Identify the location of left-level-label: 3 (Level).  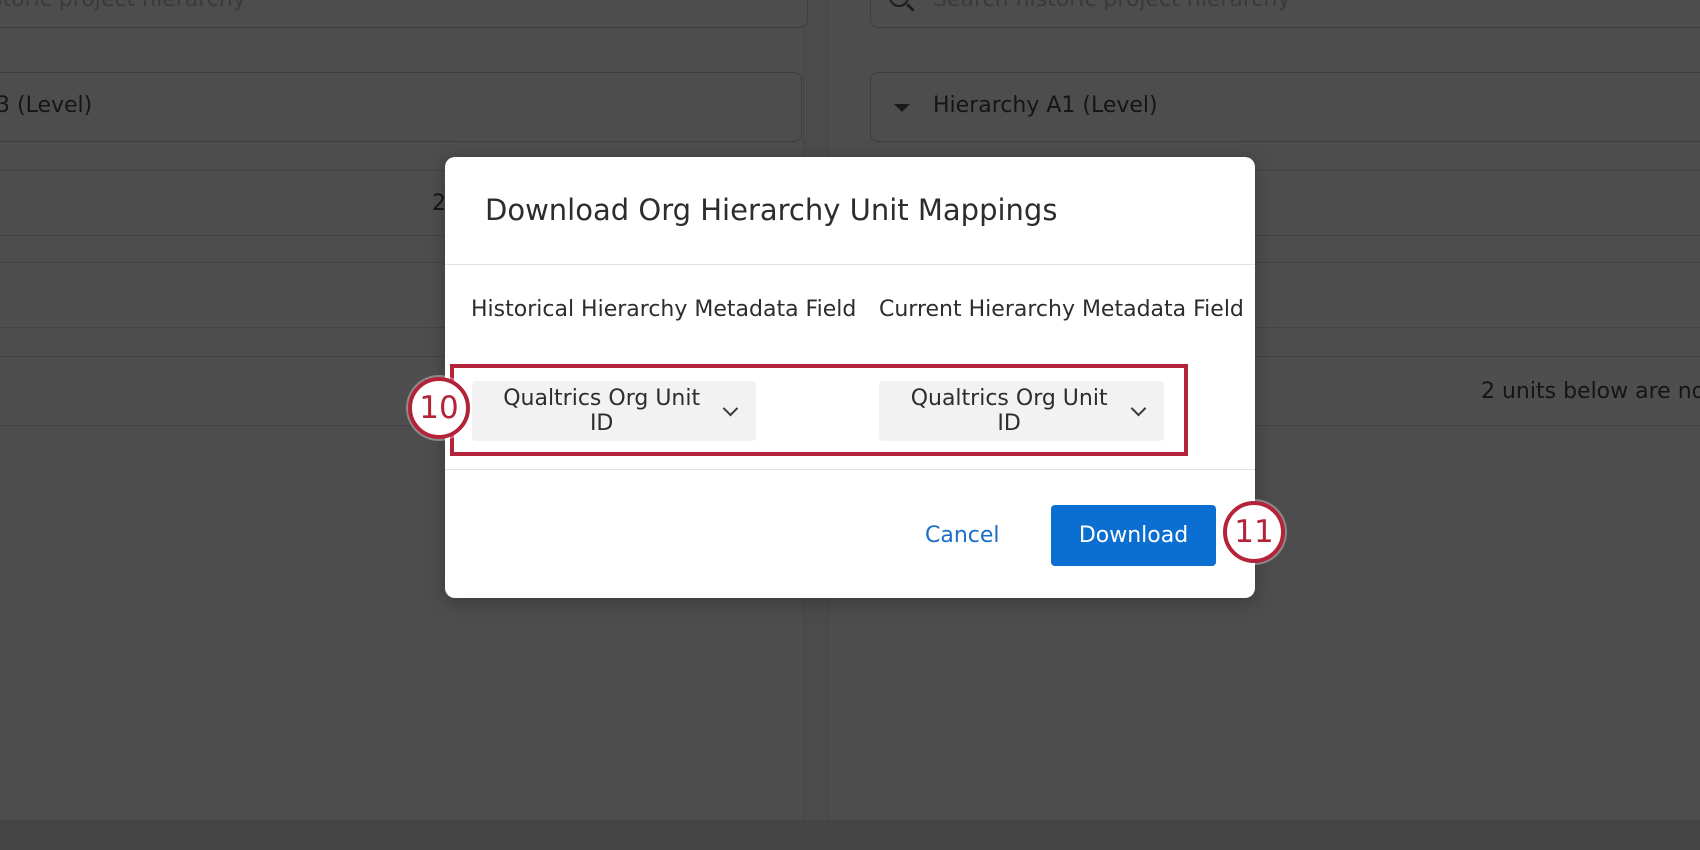
(46, 105).